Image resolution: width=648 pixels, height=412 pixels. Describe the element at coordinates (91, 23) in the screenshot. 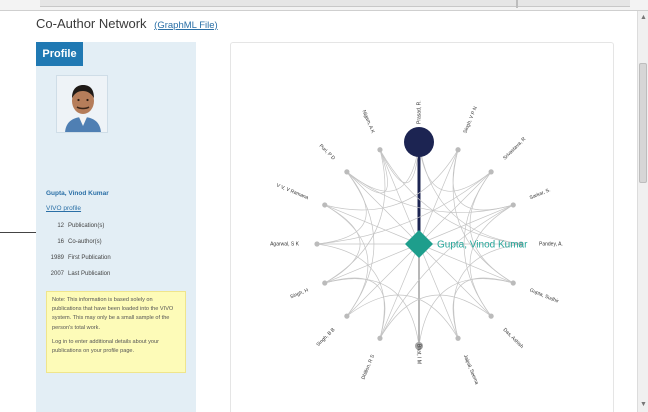

I see `page-title-text: Co-Author Network` at that location.